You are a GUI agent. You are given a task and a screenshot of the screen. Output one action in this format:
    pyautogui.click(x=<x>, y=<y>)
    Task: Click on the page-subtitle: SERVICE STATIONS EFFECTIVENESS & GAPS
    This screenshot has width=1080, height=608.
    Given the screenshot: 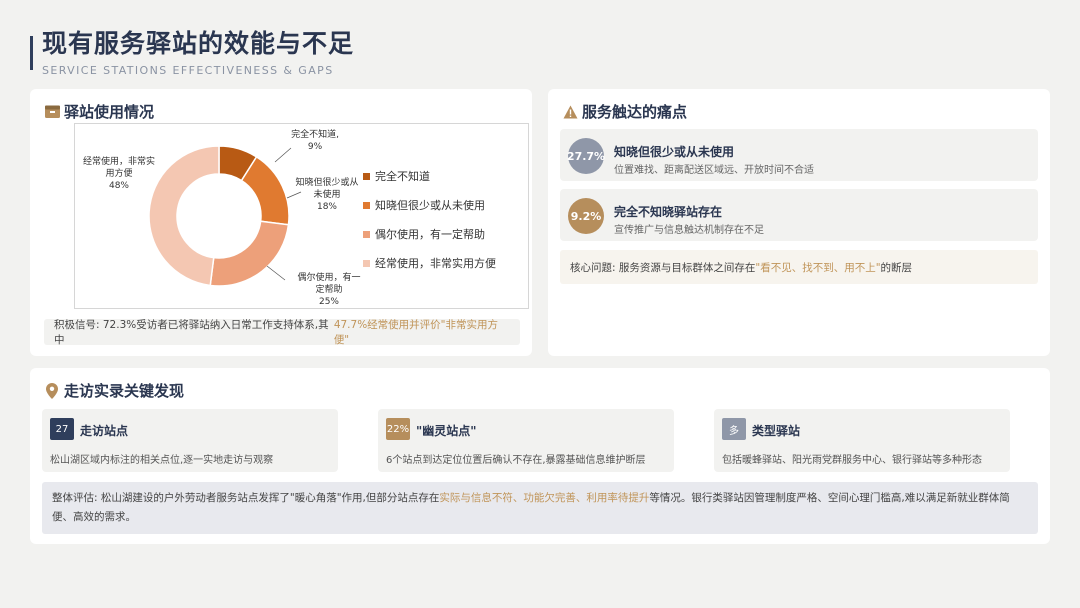 What is the action you would take?
    pyautogui.click(x=188, y=70)
    